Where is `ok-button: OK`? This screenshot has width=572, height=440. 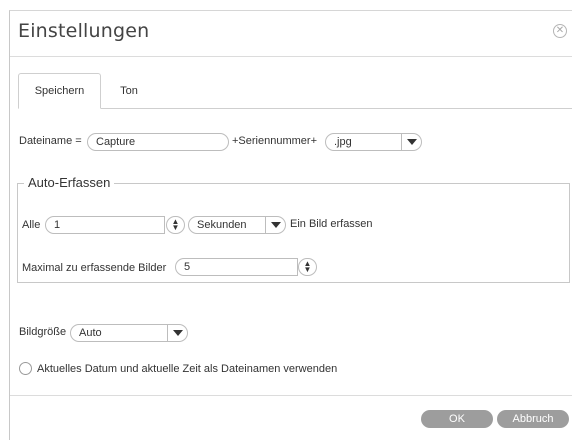 ok-button: OK is located at coordinates (457, 419).